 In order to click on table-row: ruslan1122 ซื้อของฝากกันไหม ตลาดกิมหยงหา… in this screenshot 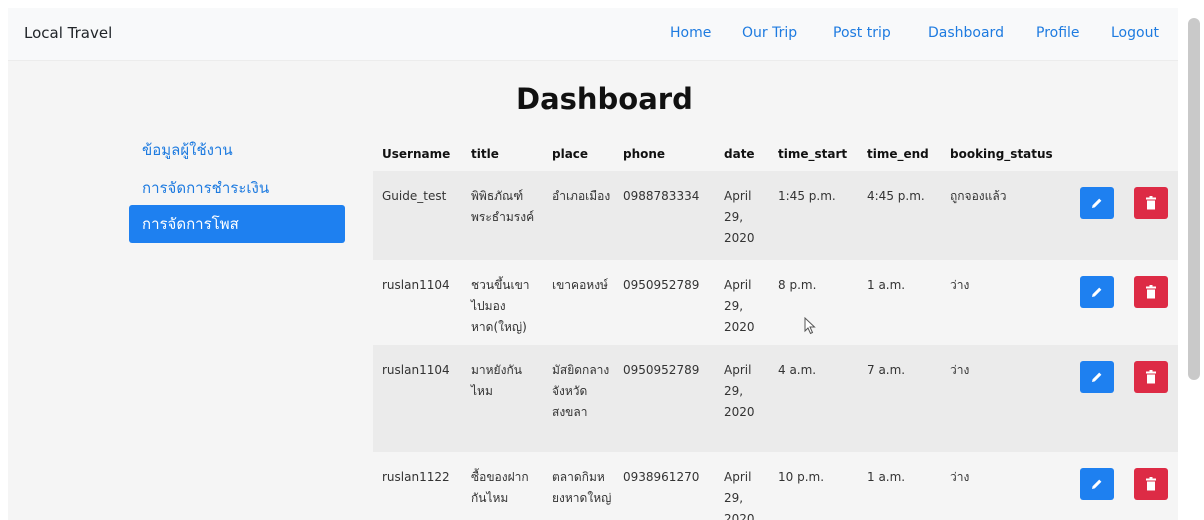, I will do `click(775, 486)`.